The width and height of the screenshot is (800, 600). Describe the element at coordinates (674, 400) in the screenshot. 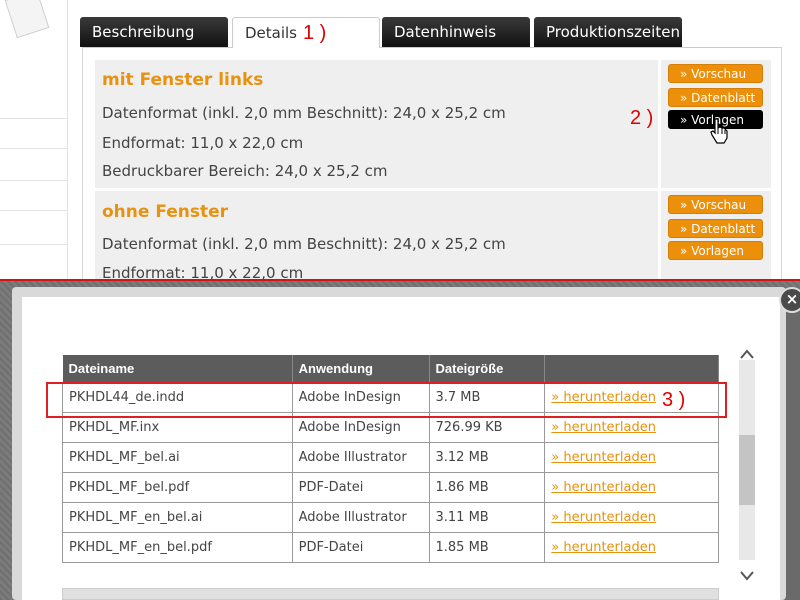

I see `annotation-step-3: 3 )` at that location.